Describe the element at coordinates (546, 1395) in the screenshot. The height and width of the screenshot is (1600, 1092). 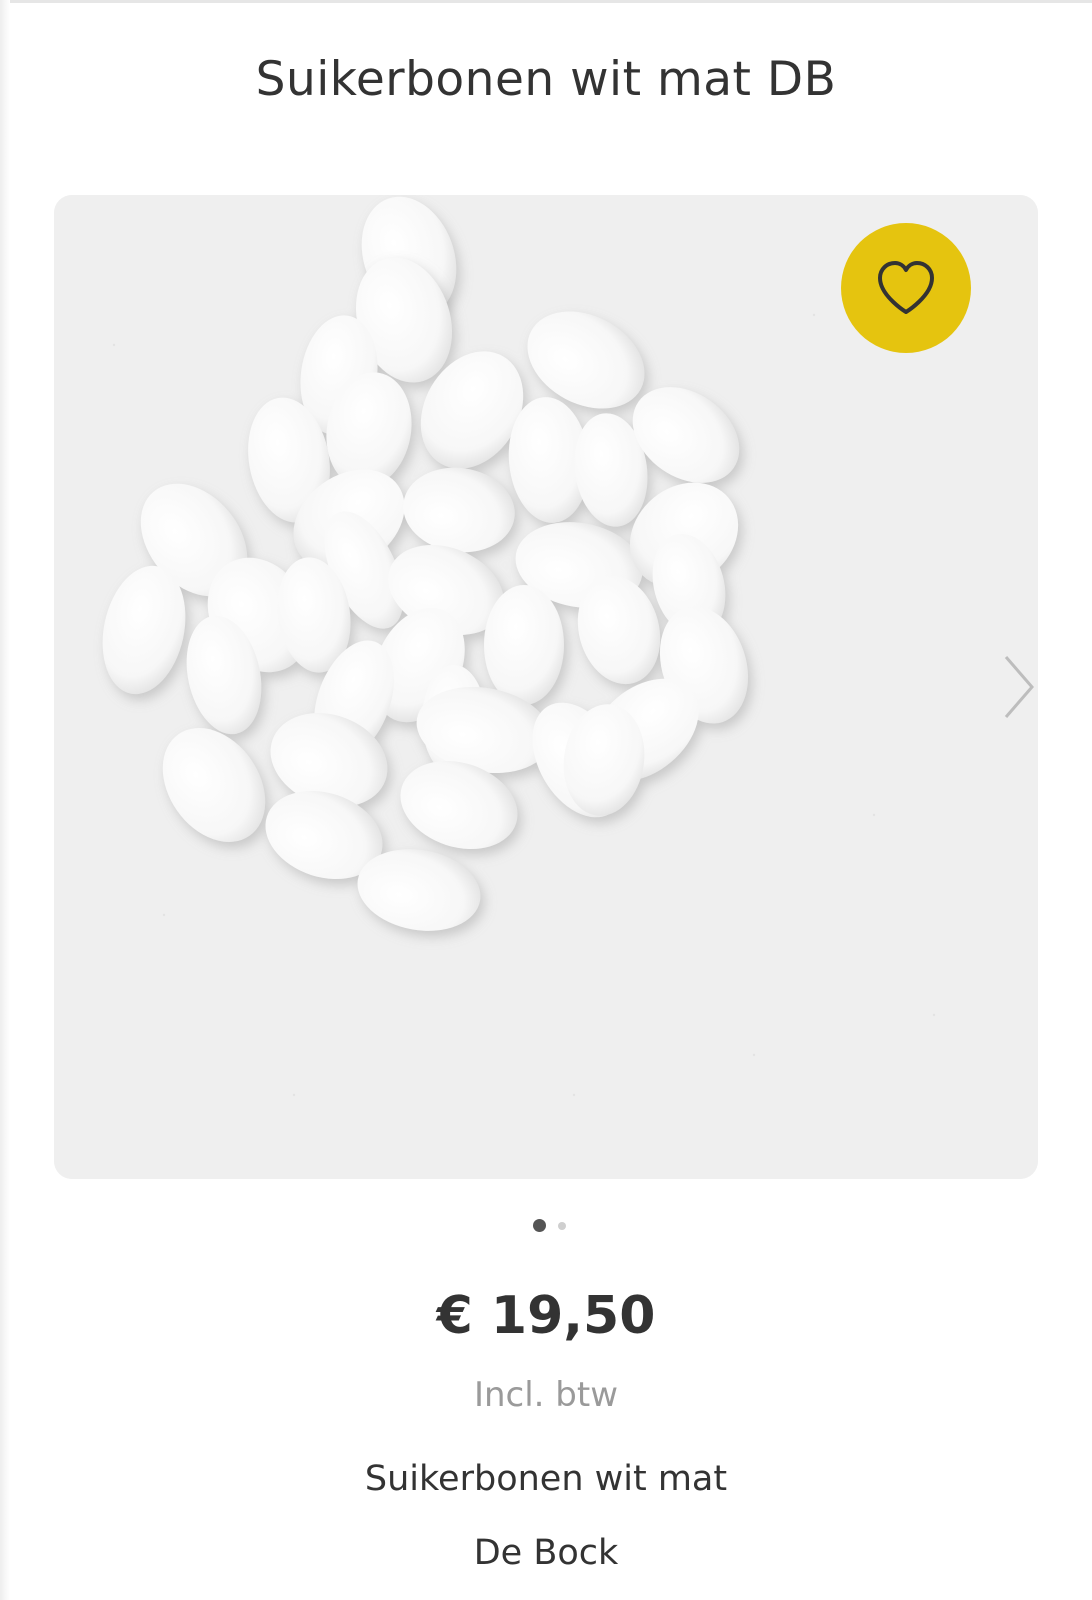
I see `tax-note: Incl. btw` at that location.